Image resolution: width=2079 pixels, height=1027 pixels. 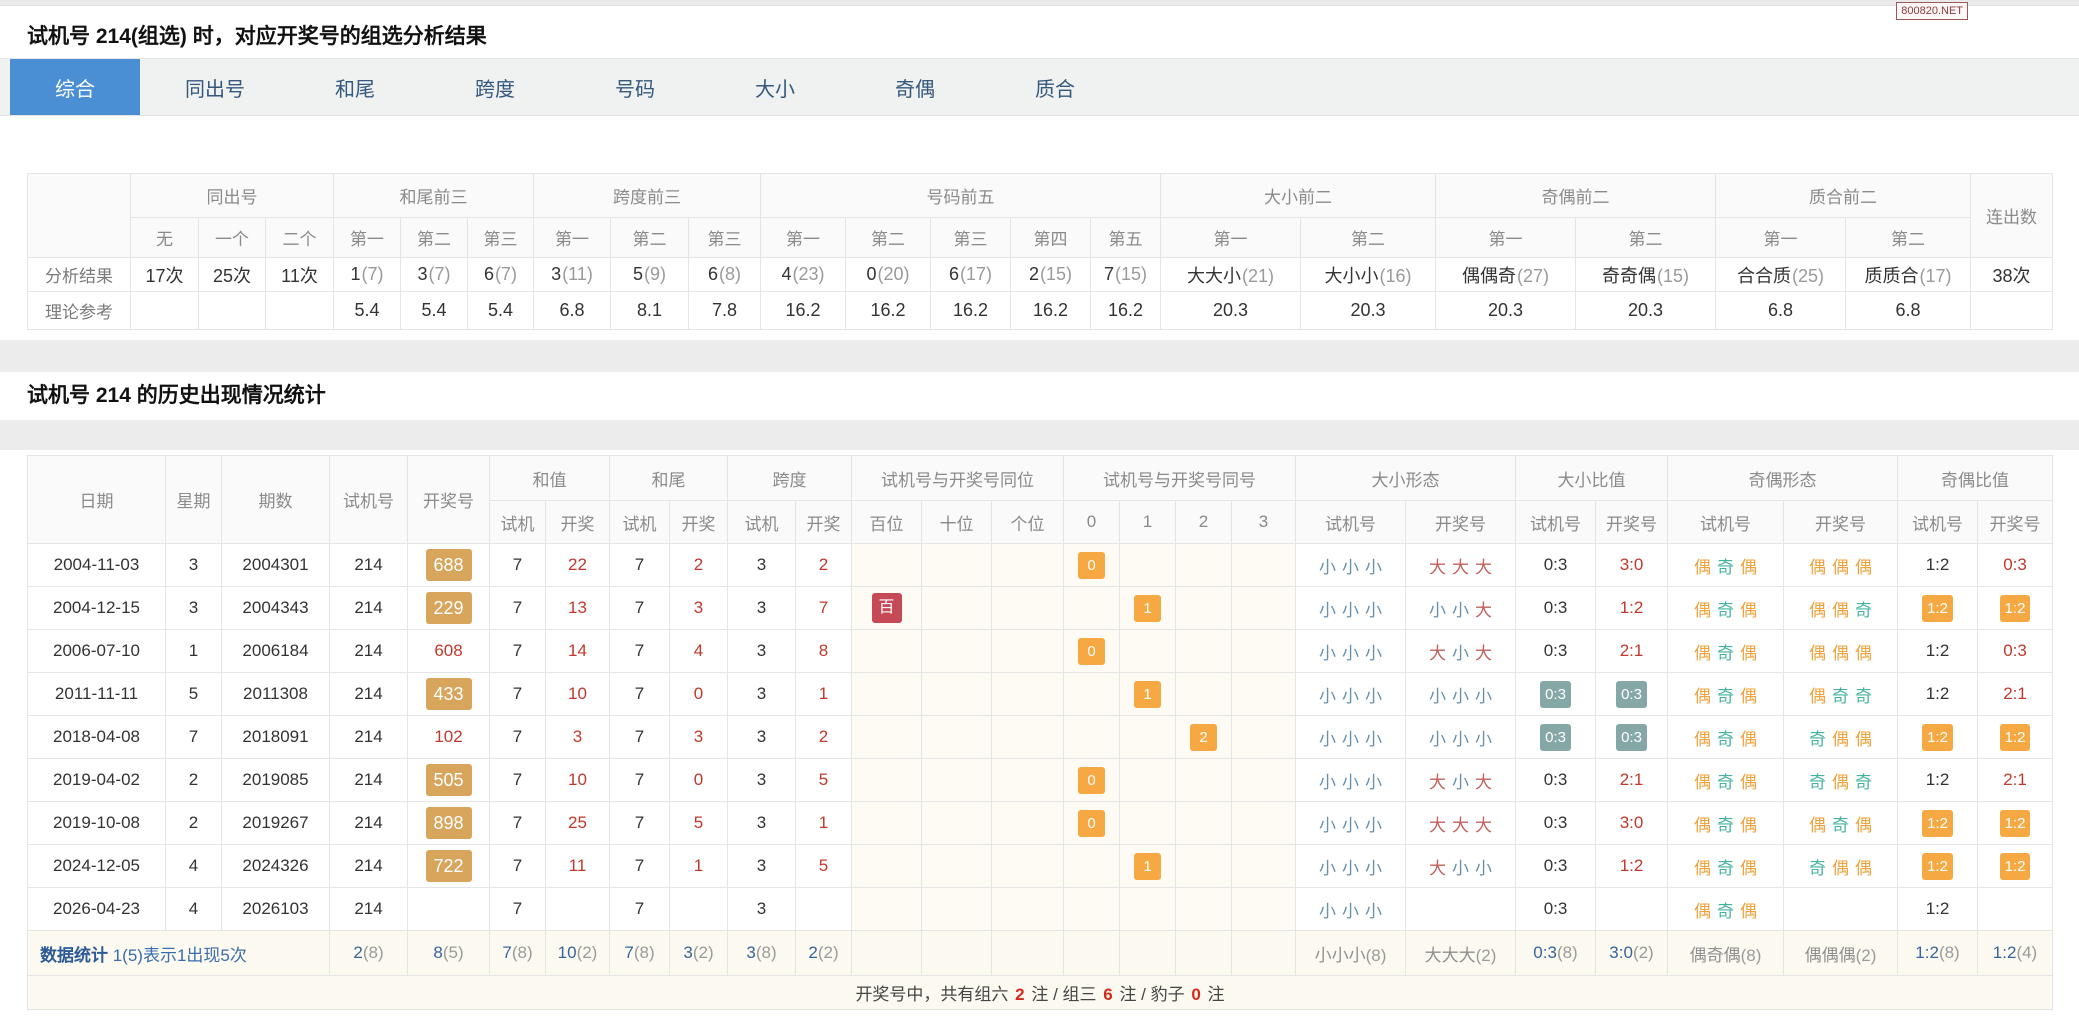 What do you see at coordinates (448, 565) in the screenshot?
I see `draw-number-cell: 688` at bounding box center [448, 565].